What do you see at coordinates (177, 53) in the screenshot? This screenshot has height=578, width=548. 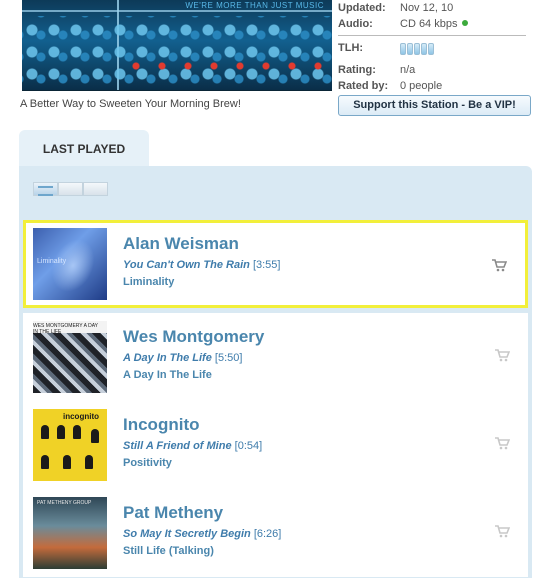 I see `mixing-board-knobs` at bounding box center [177, 53].